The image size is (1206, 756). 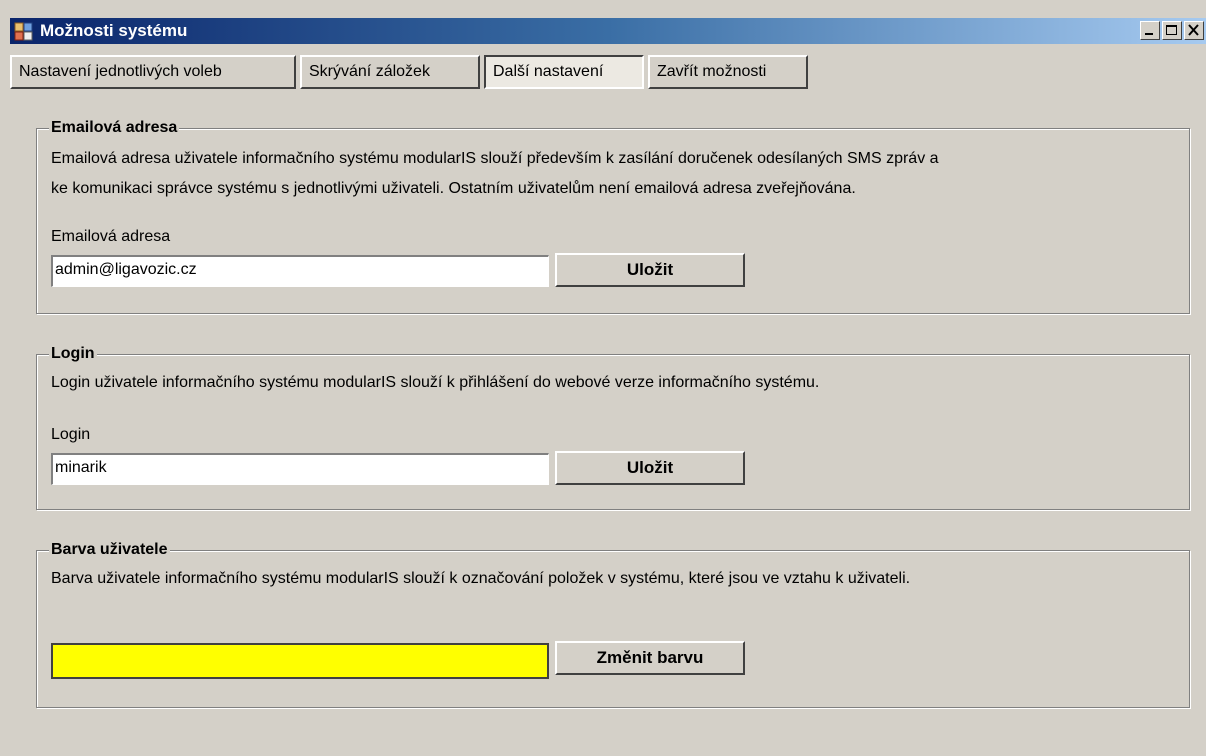 What do you see at coordinates (608, 31) in the screenshot?
I see `title-bar: Možnosti systému` at bounding box center [608, 31].